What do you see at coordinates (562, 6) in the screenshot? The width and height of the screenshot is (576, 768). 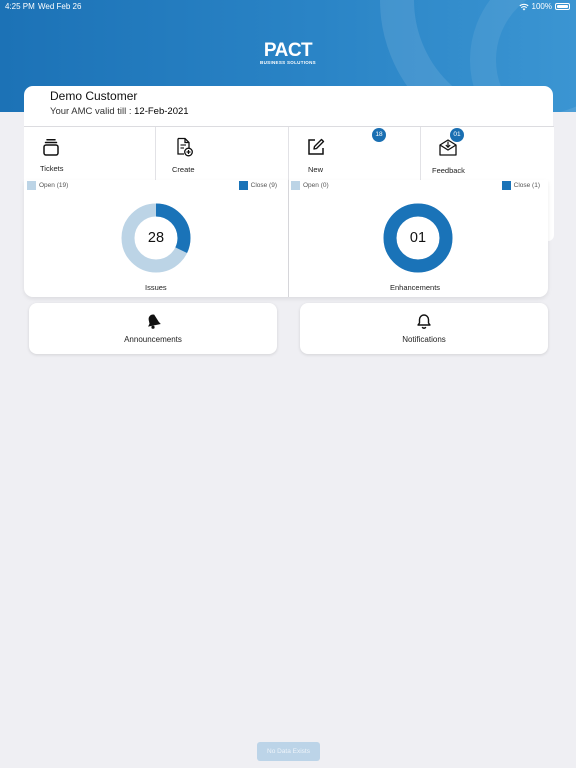 I see `battery-icon` at bounding box center [562, 6].